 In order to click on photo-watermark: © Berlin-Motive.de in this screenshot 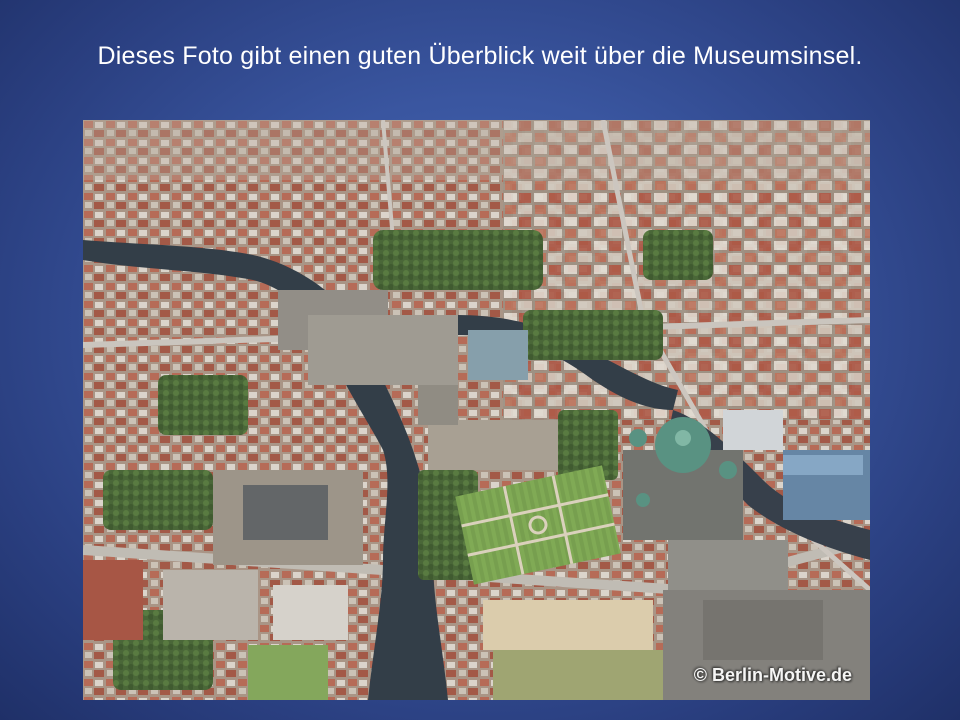, I will do `click(772, 675)`.